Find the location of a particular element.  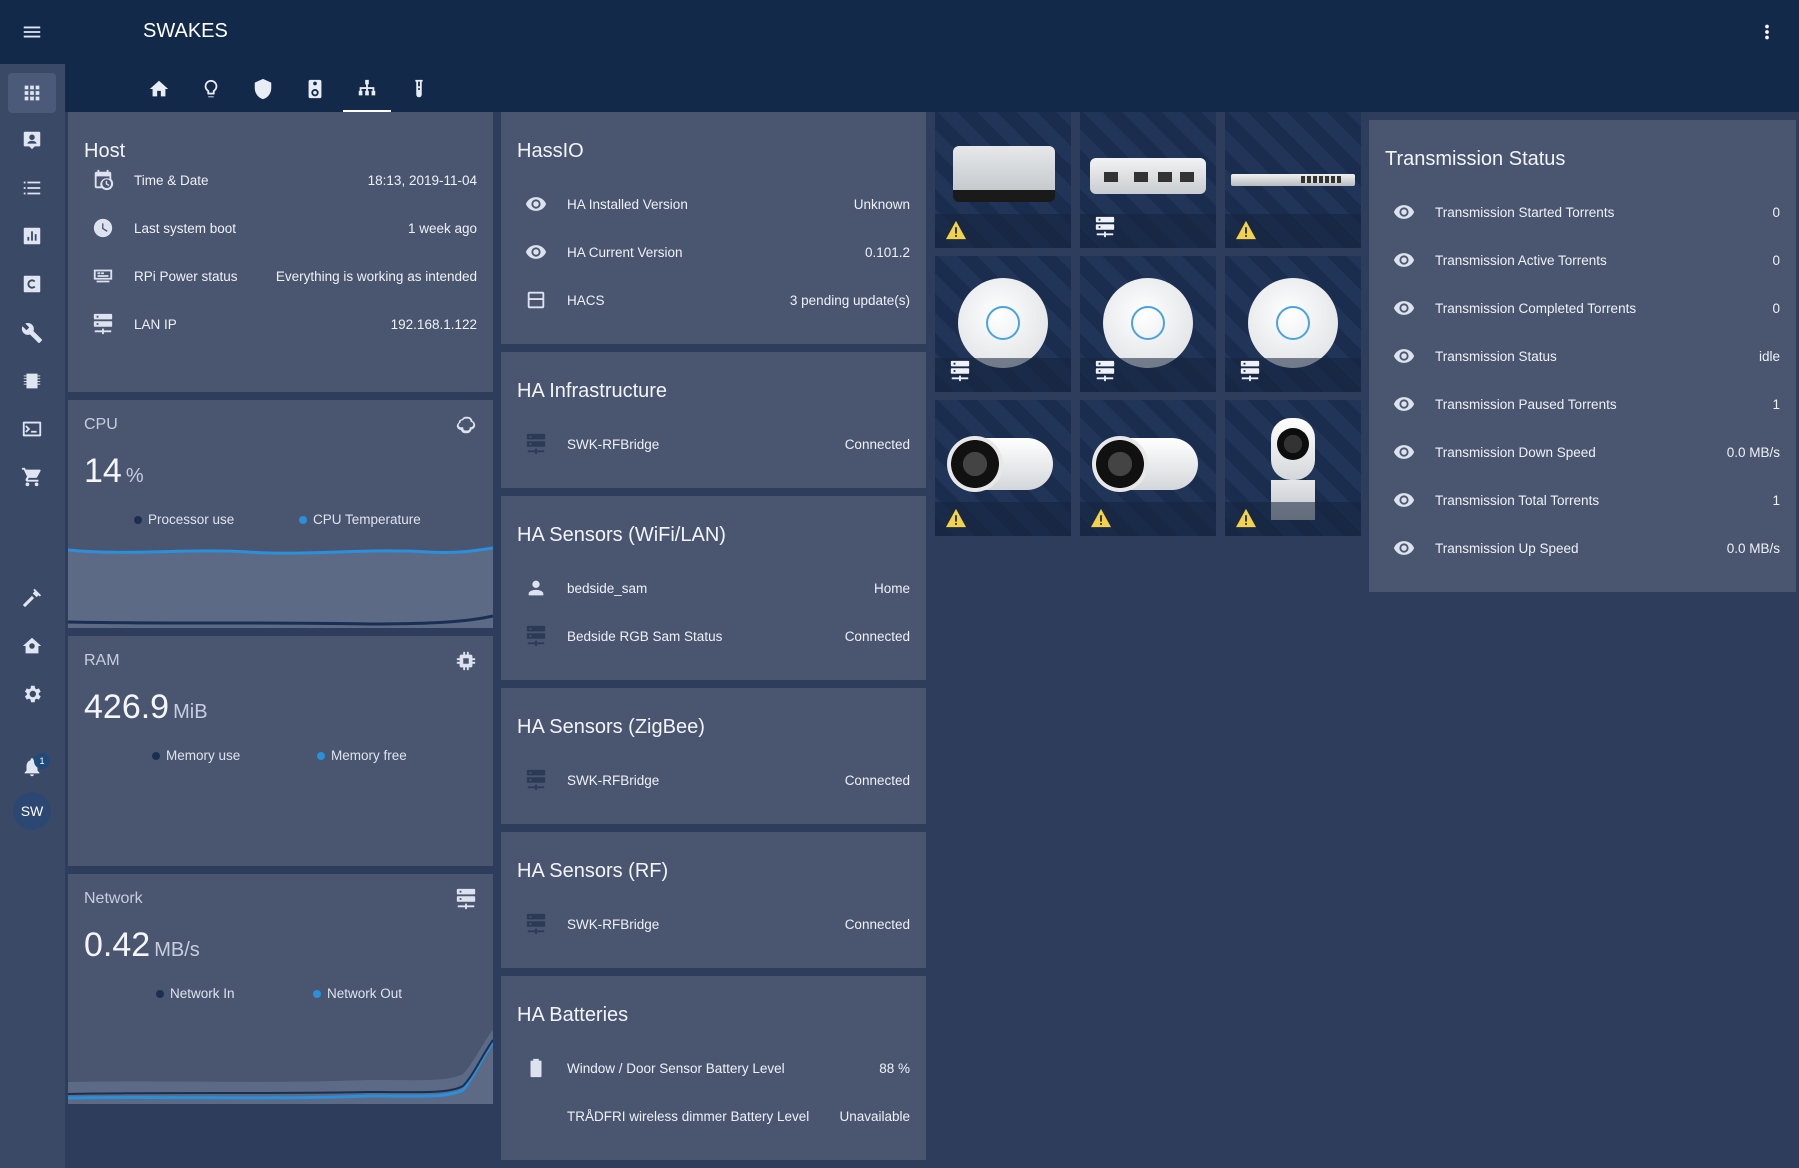

entity-row: Transmission Status idle is located at coordinates (1582, 356).